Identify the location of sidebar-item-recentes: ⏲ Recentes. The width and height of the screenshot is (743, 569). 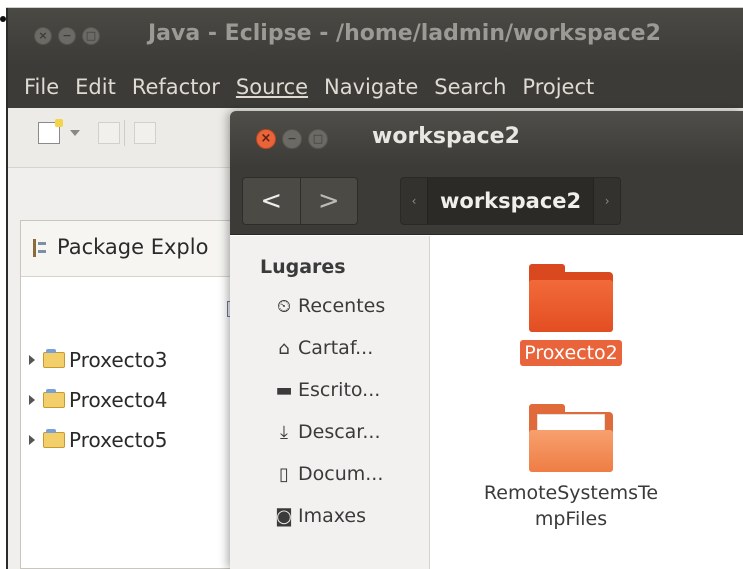
(329, 306).